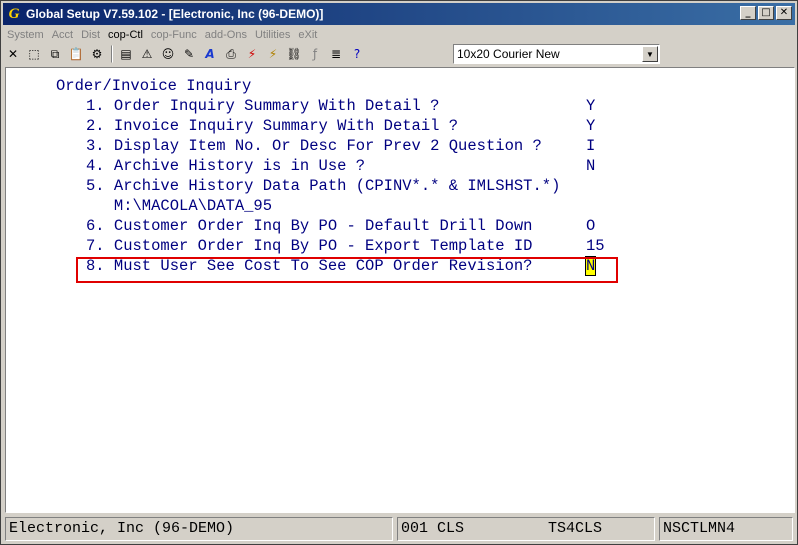 This screenshot has width=798, height=545. Describe the element at coordinates (748, 13) in the screenshot. I see `minimize-button: _` at that location.